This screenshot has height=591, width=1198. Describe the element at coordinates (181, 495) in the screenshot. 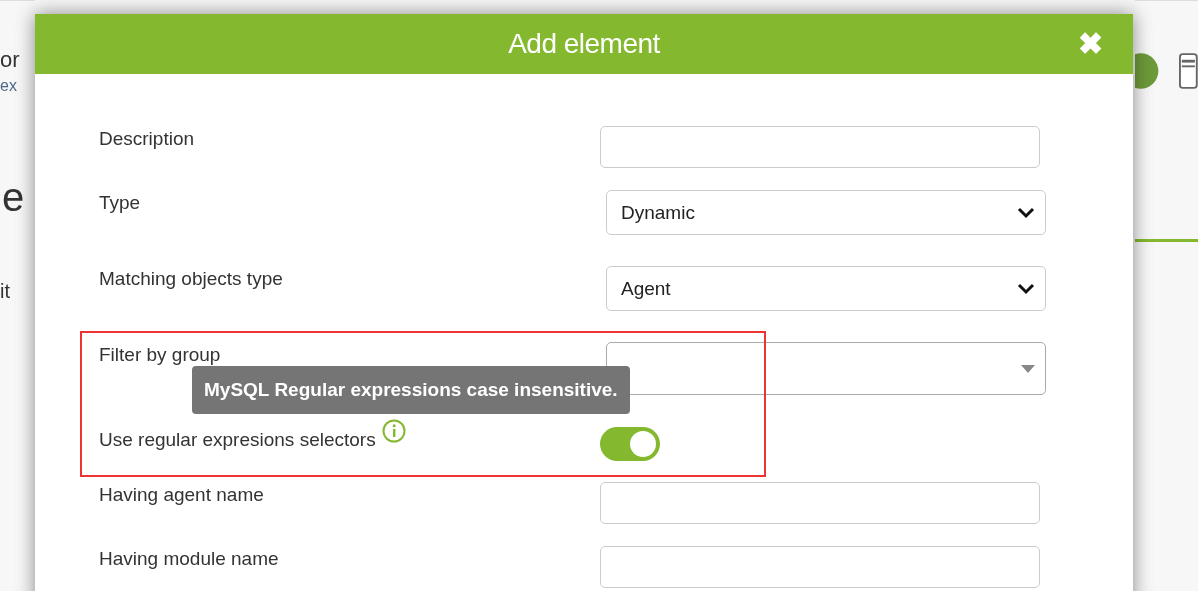

I see `field-label: Having agent name` at that location.